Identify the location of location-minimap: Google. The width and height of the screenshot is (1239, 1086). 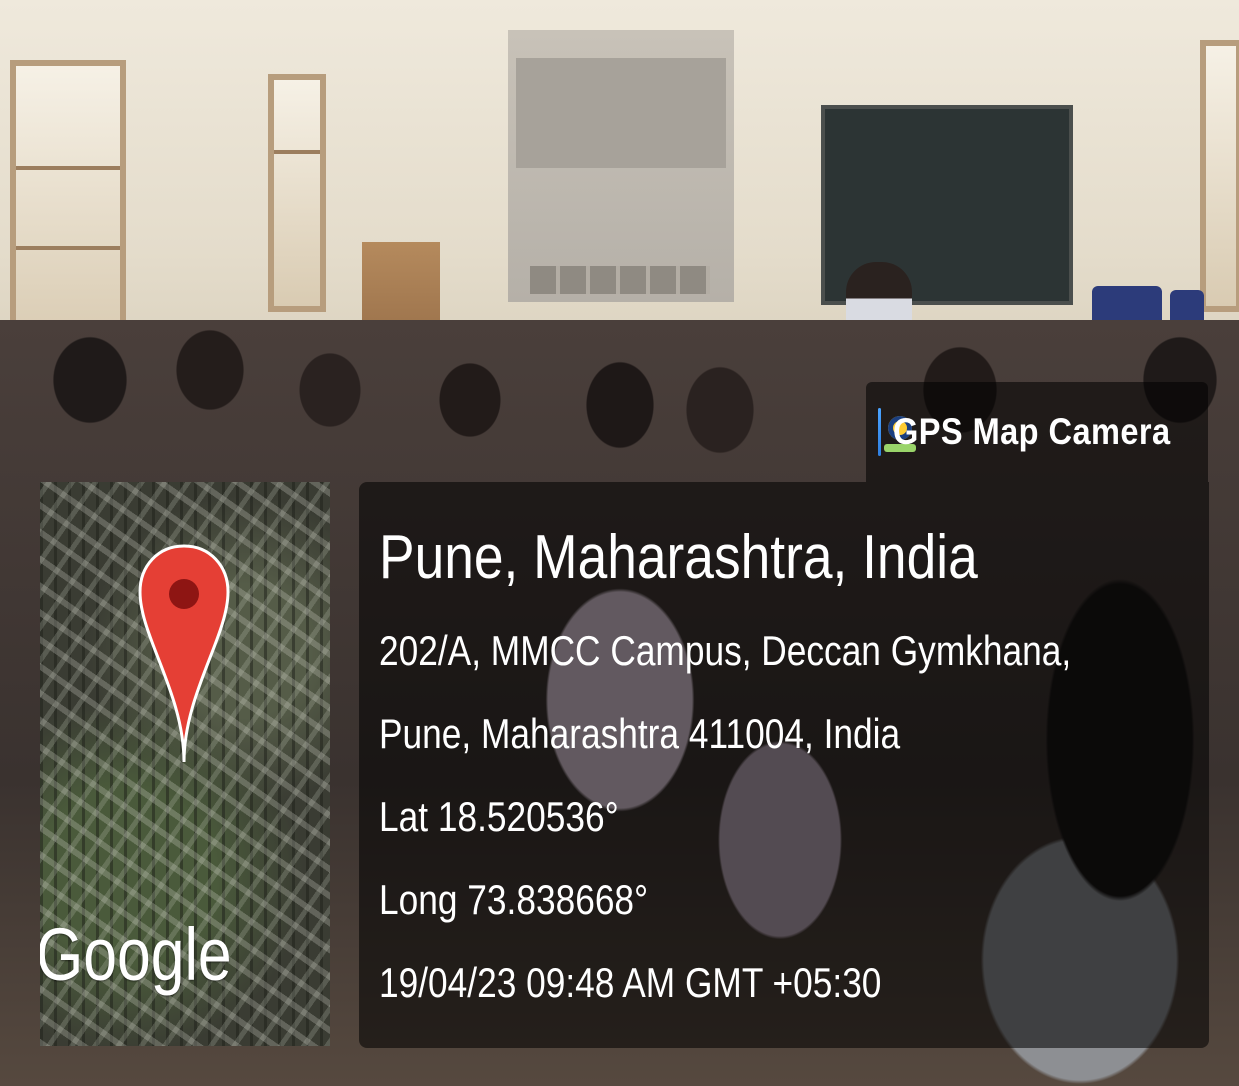
(185, 764).